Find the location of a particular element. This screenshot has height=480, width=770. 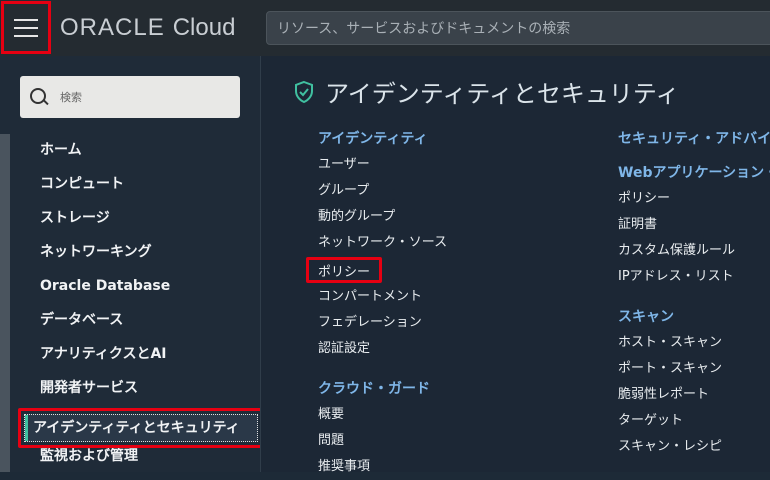

section-heading-waf: Webアプリケーション・ファイアウォール is located at coordinates (694, 173).